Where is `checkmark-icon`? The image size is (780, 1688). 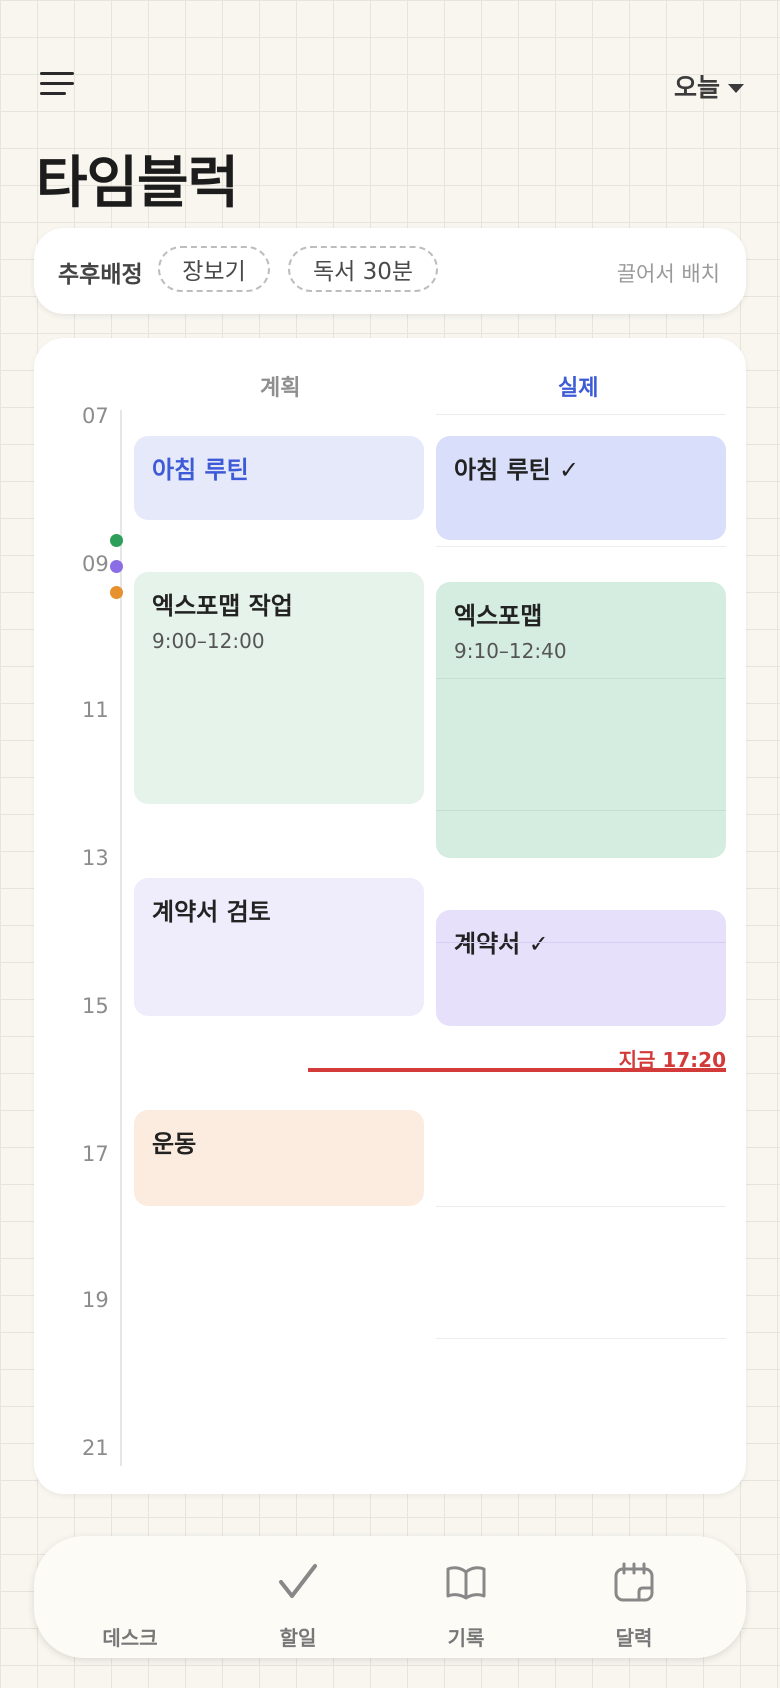
checkmark-icon is located at coordinates (298, 1581).